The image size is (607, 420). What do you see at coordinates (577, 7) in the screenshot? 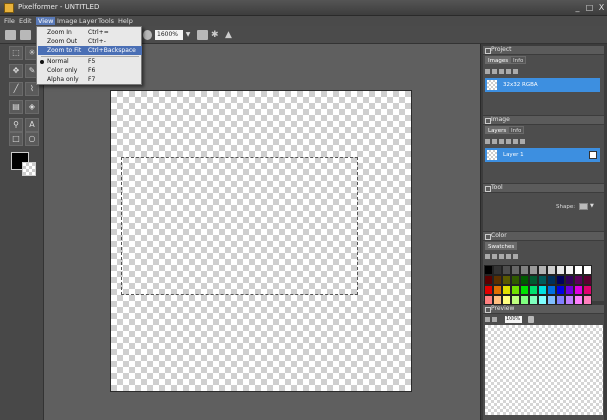
I see `minimize-button: _` at bounding box center [577, 7].